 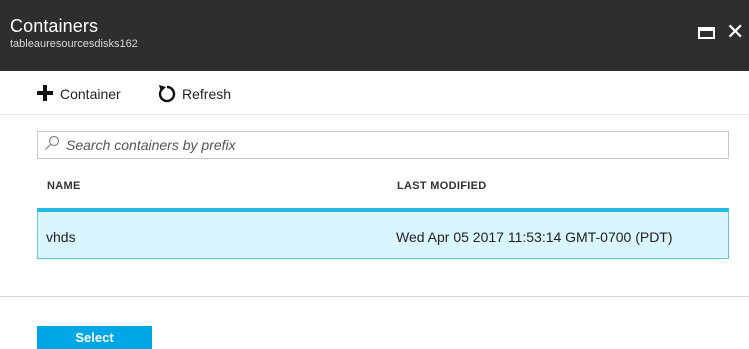 What do you see at coordinates (706, 33) in the screenshot?
I see `maximize-icon` at bounding box center [706, 33].